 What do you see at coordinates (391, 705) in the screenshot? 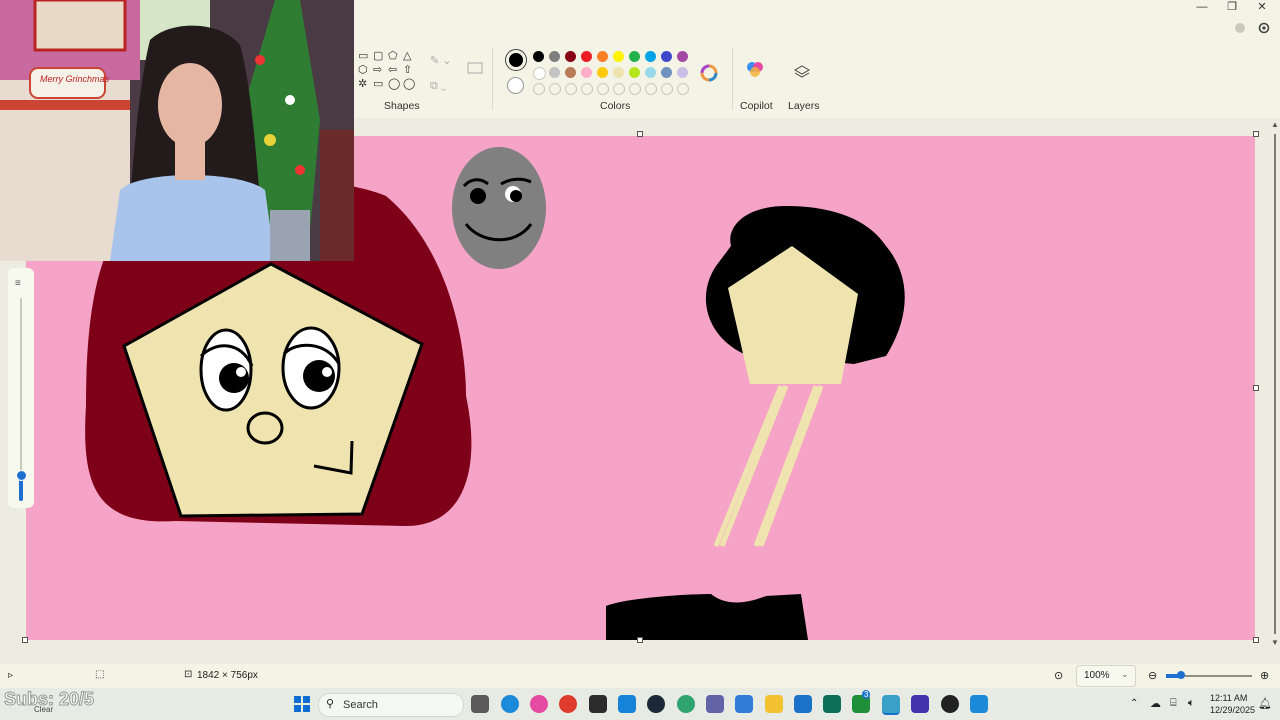
I see `taskbar-search-box: ⚲ Search` at bounding box center [391, 705].